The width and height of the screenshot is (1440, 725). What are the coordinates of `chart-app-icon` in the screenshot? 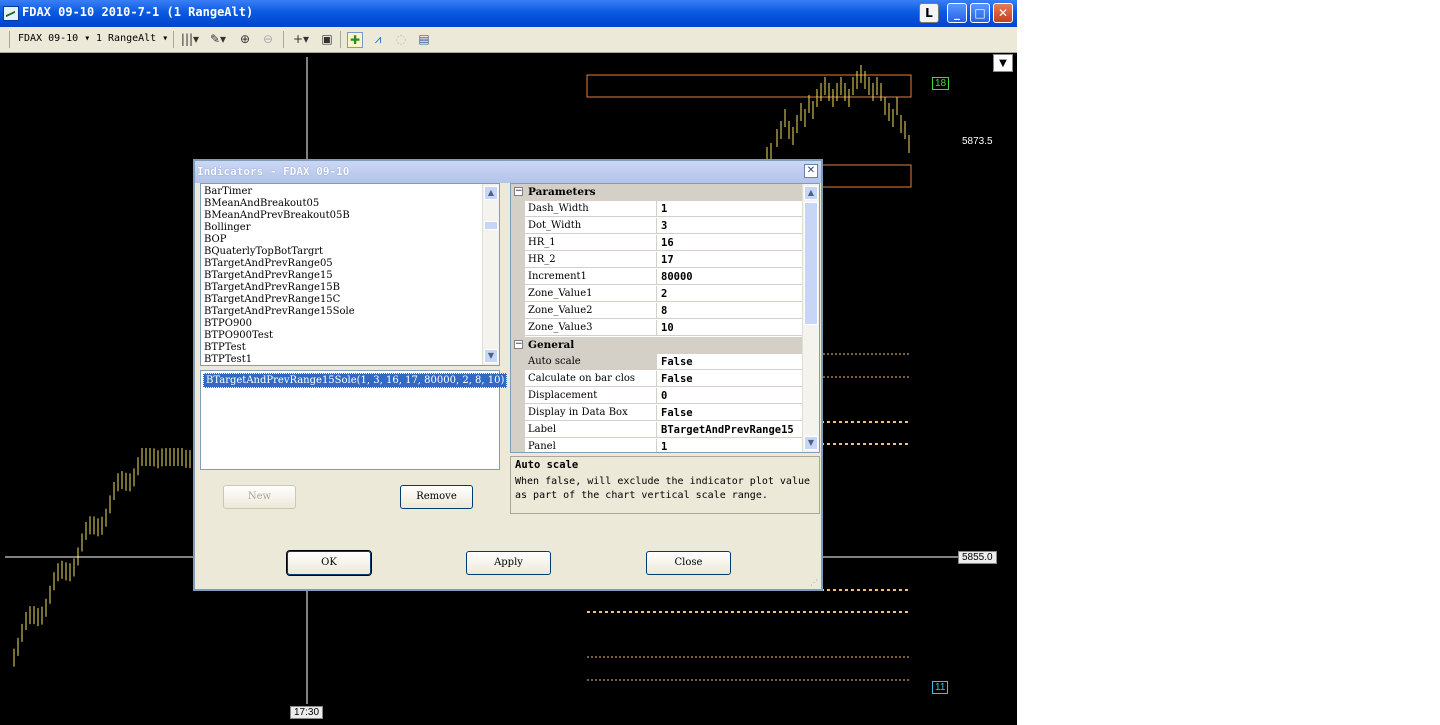 It's located at (11, 13).